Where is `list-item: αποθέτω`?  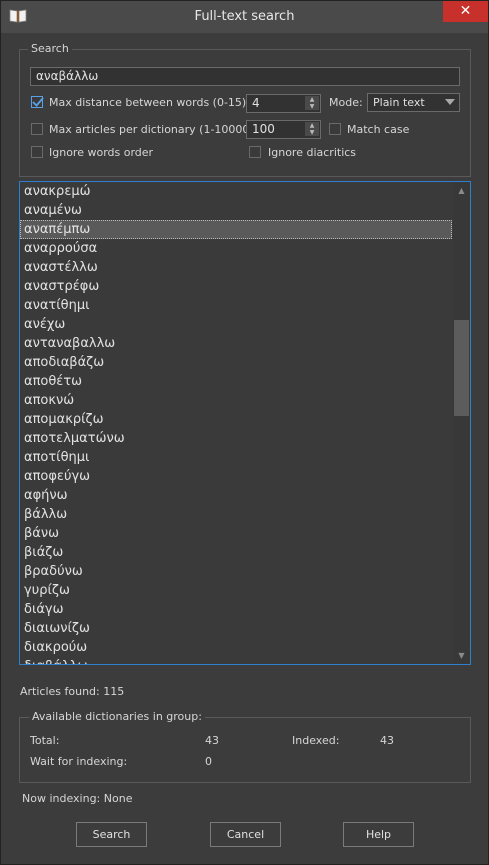 list-item: αποθέτω is located at coordinates (236, 381).